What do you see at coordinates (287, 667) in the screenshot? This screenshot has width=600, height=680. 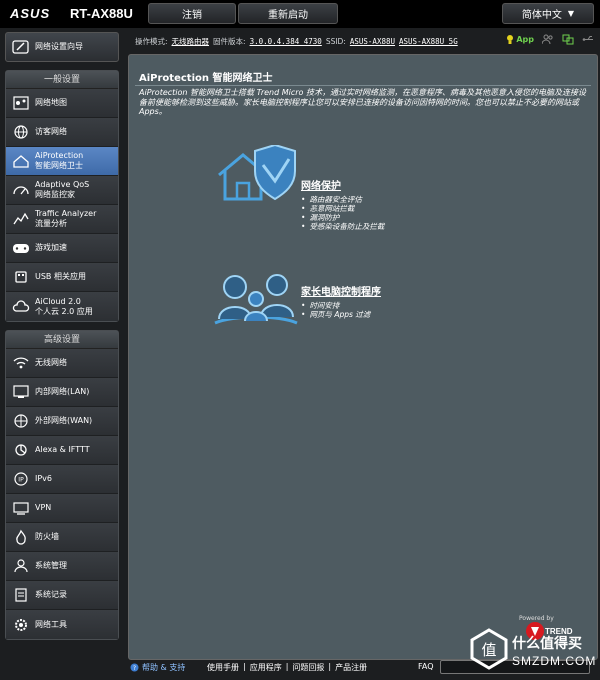 I see `footer-links: 使用手册 | 应用程序 | 问题回报 | 产品注册` at bounding box center [287, 667].